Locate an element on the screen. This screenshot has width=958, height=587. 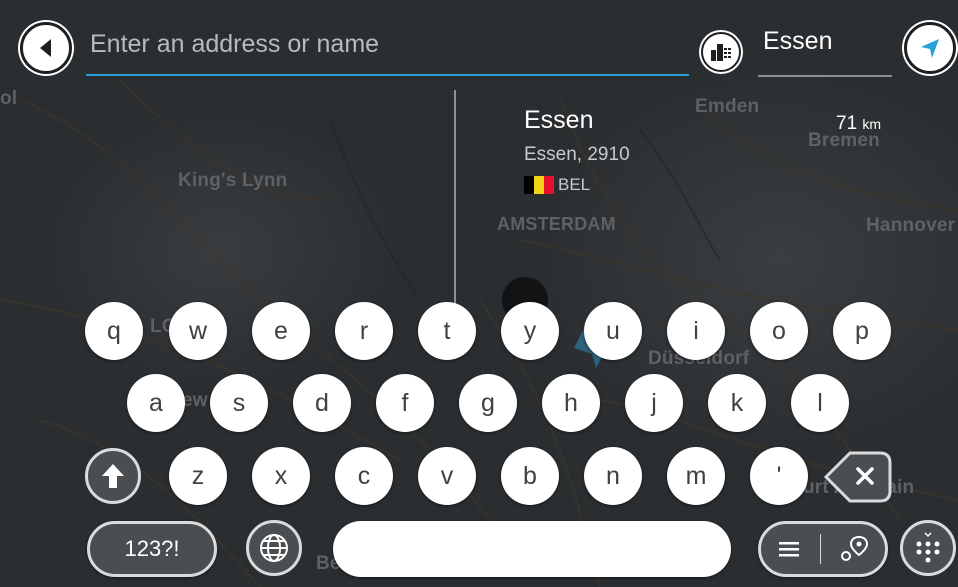
map-view-button is located at coordinates (854, 549).